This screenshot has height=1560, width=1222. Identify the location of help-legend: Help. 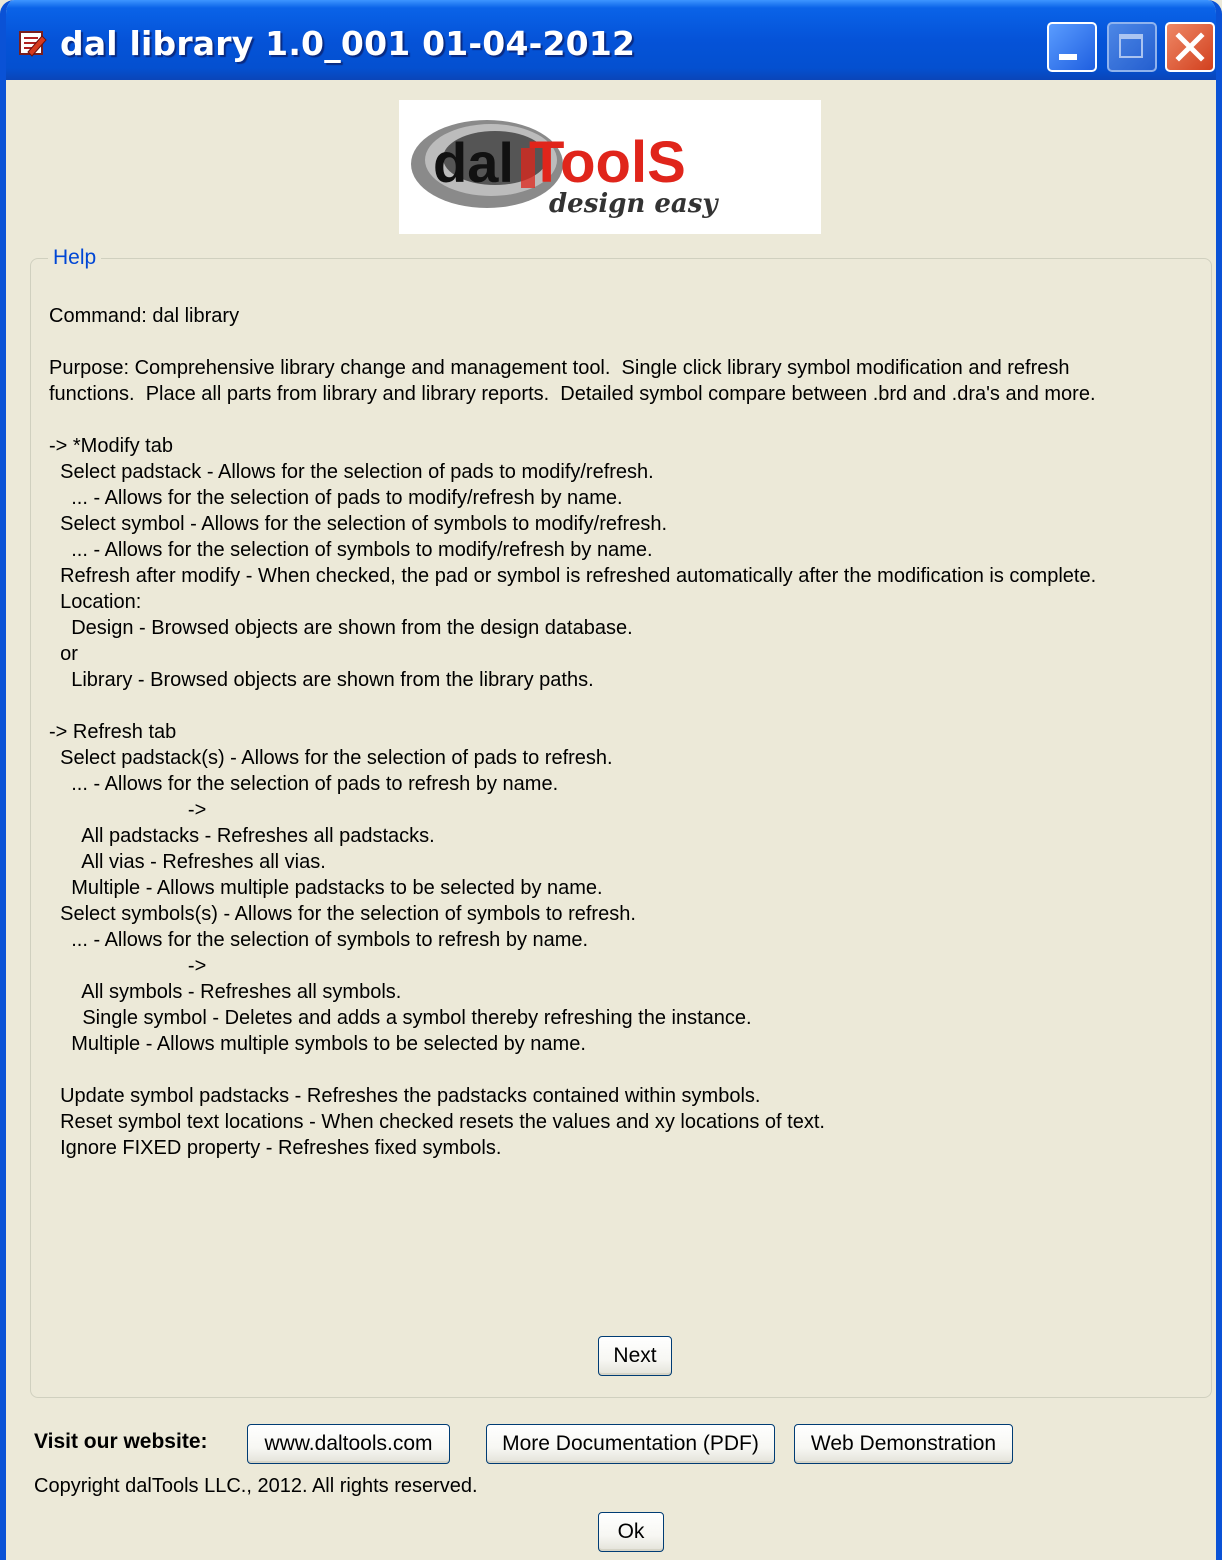
(75, 258).